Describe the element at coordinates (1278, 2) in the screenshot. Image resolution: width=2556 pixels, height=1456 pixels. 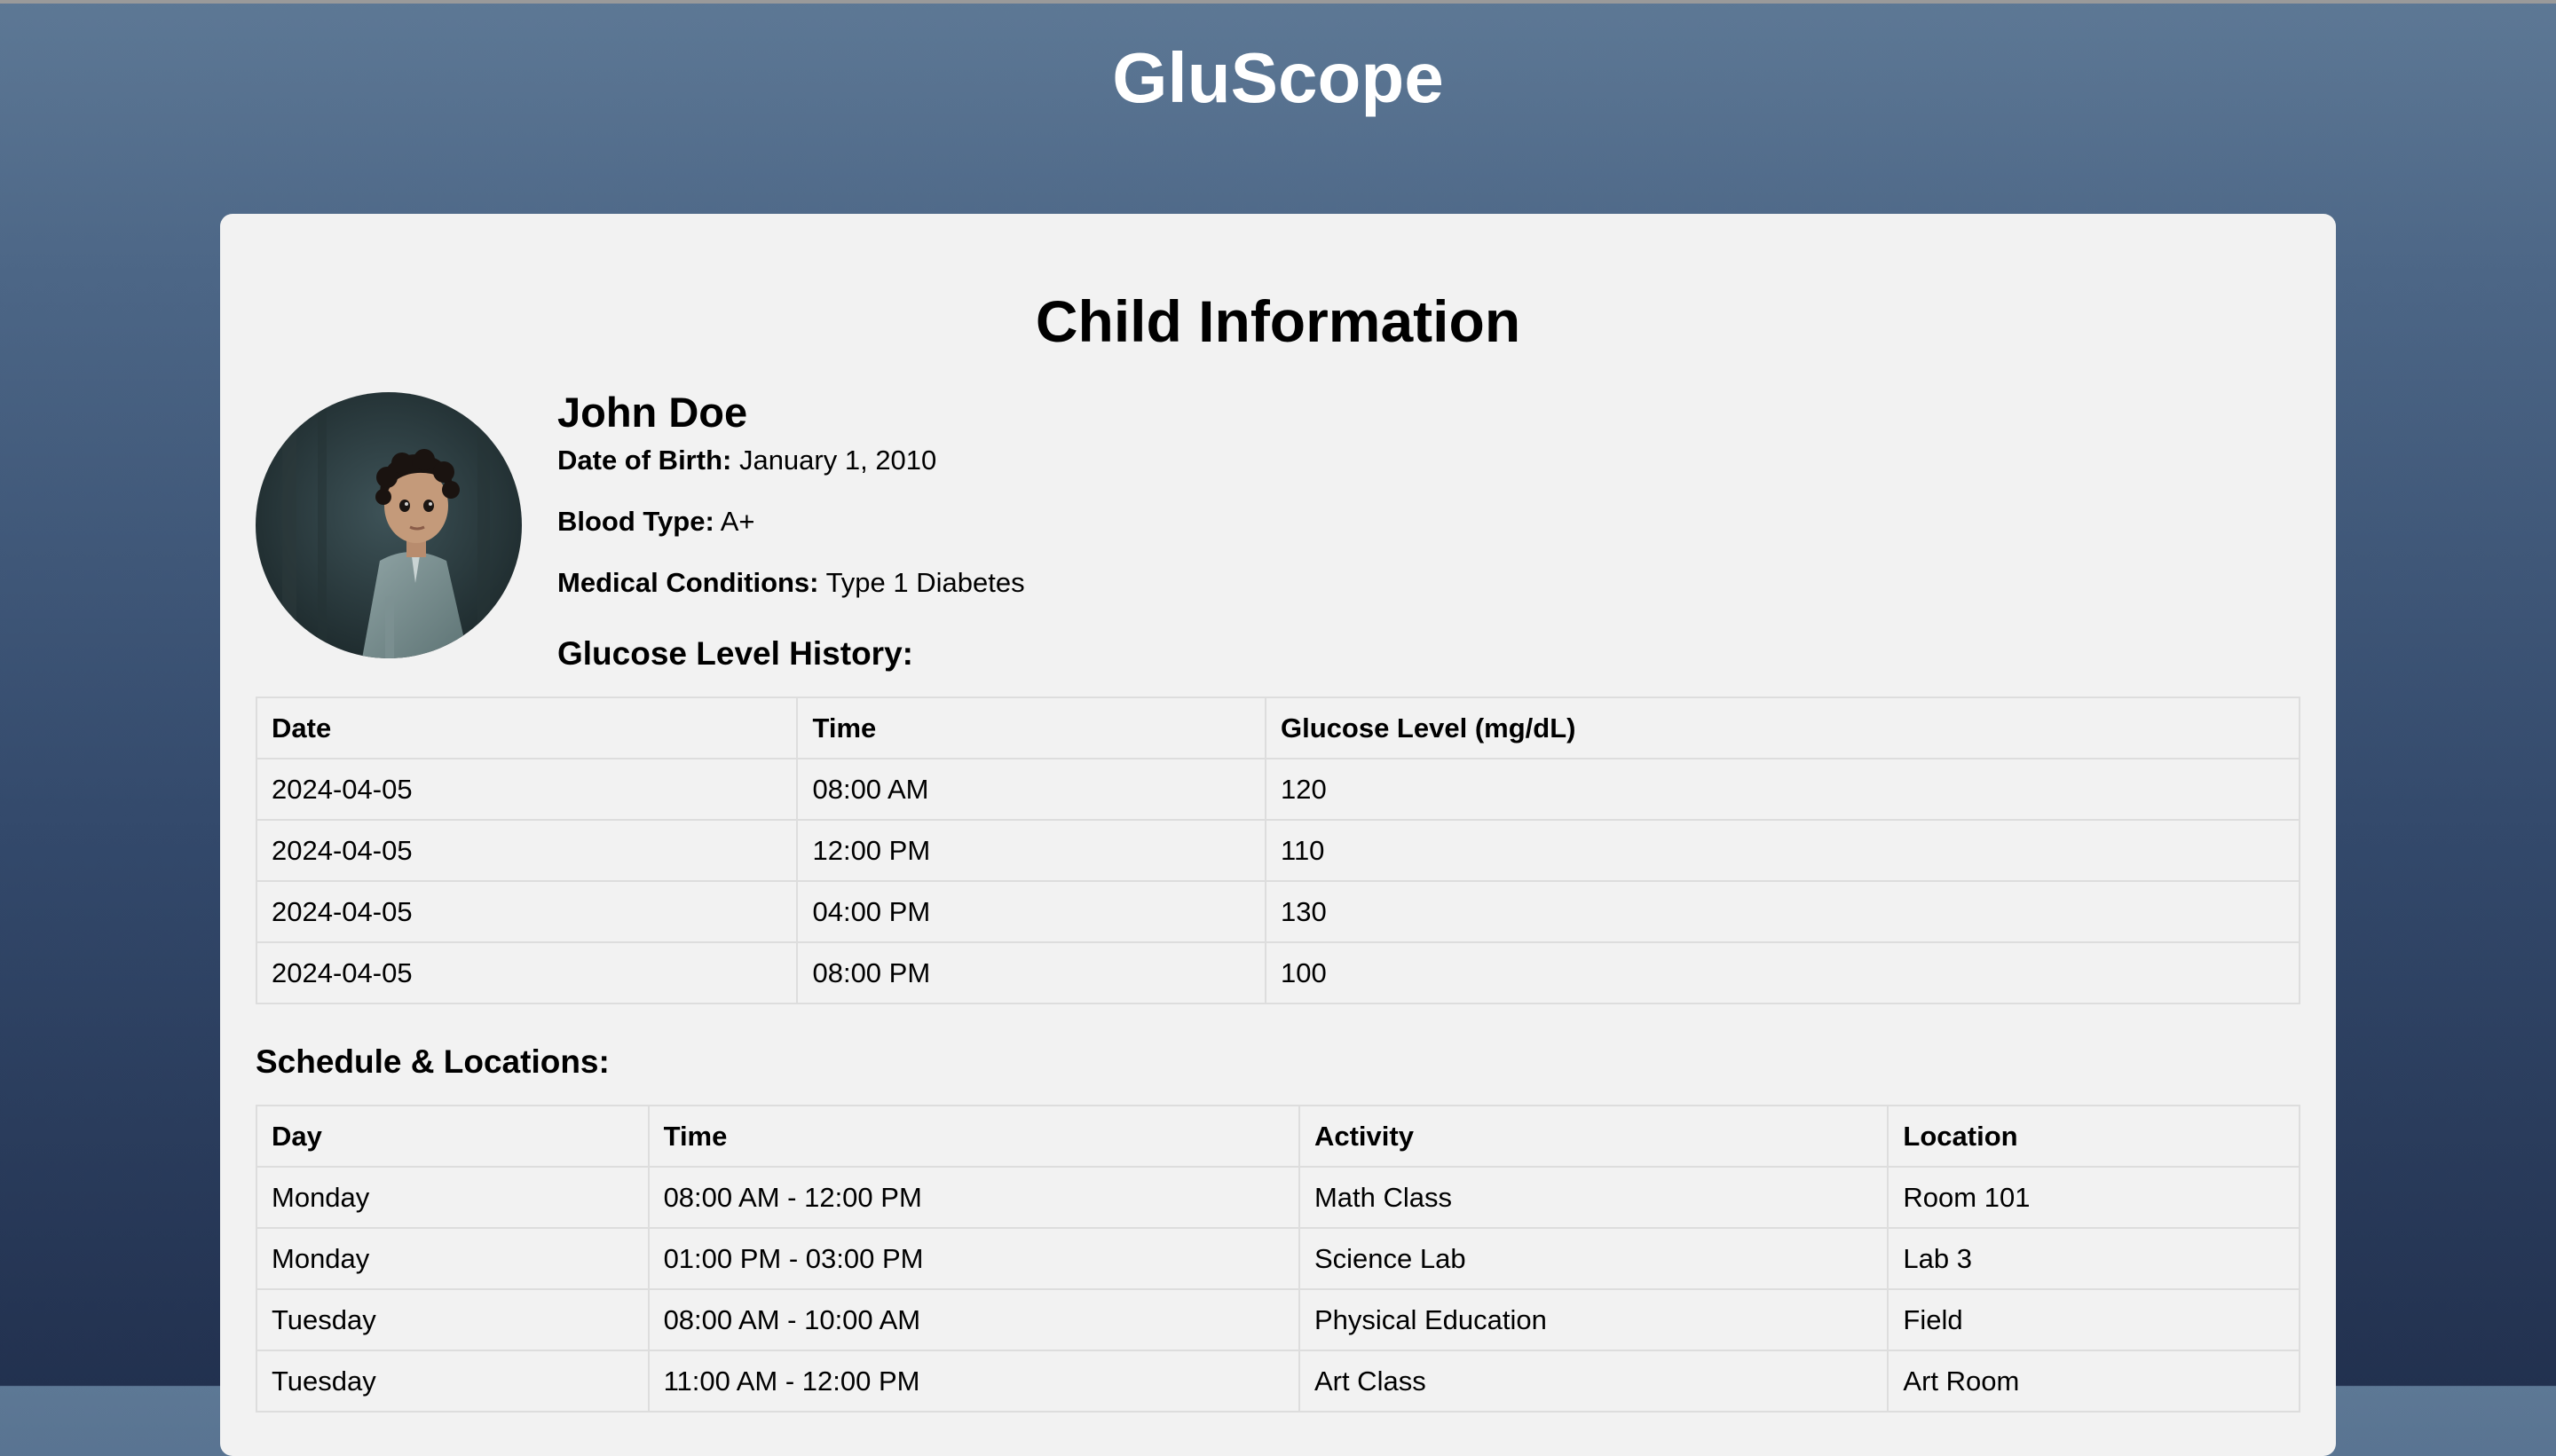
I see `window-top-border` at that location.